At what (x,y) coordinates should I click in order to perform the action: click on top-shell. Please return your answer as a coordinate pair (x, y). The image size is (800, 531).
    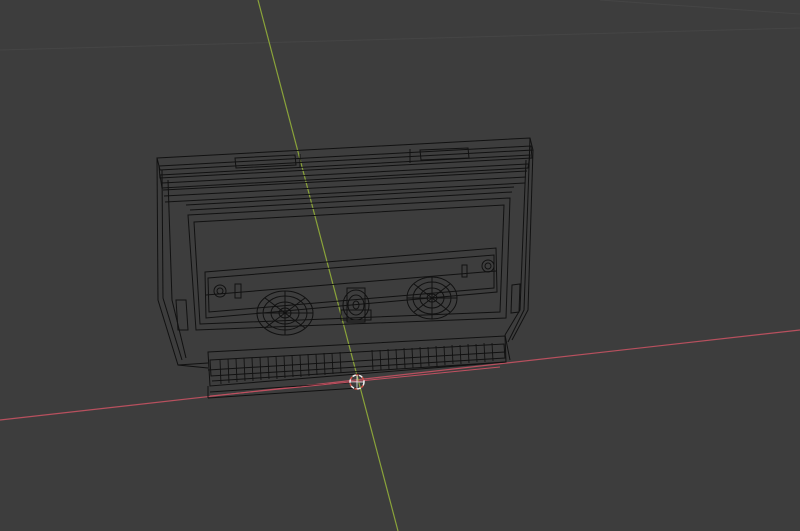
    Looking at the image, I should click on (345, 170).